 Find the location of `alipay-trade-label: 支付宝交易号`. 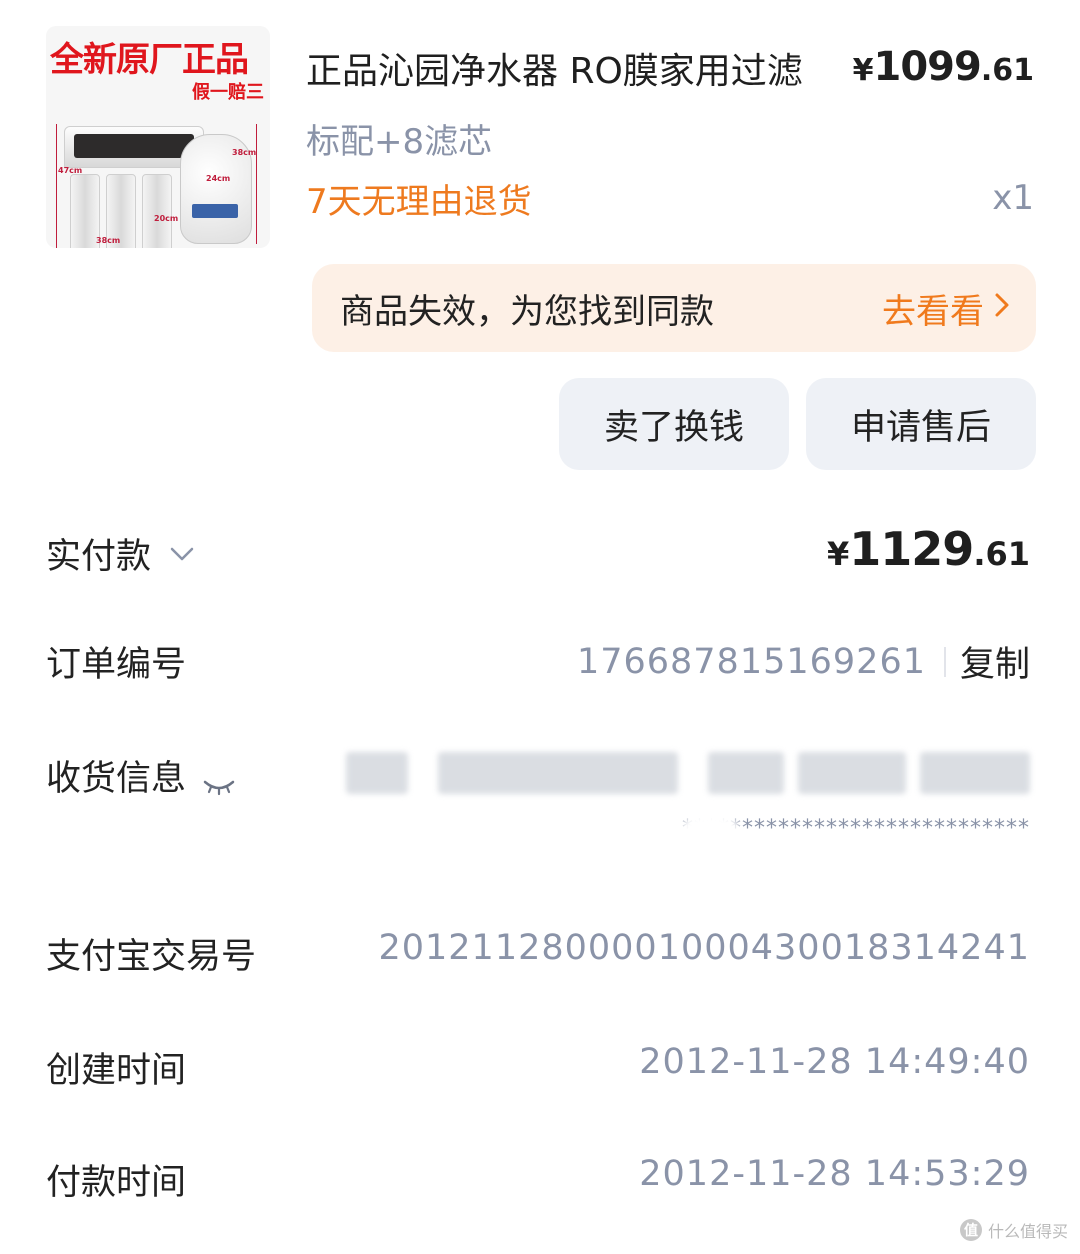

alipay-trade-label: 支付宝交易号 is located at coordinates (151, 957).